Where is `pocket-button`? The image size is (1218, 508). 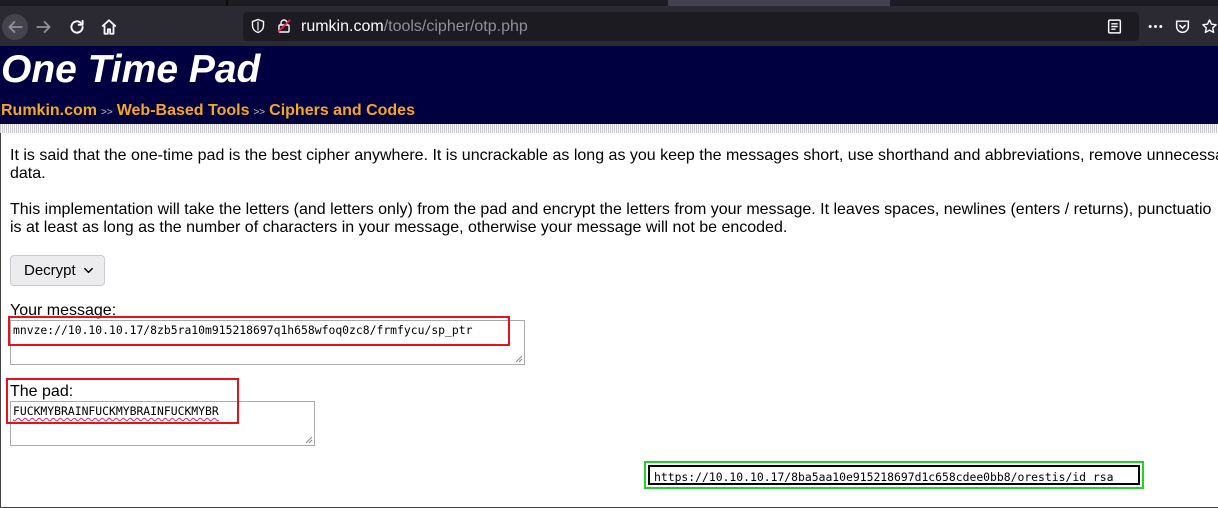
pocket-button is located at coordinates (1182, 26).